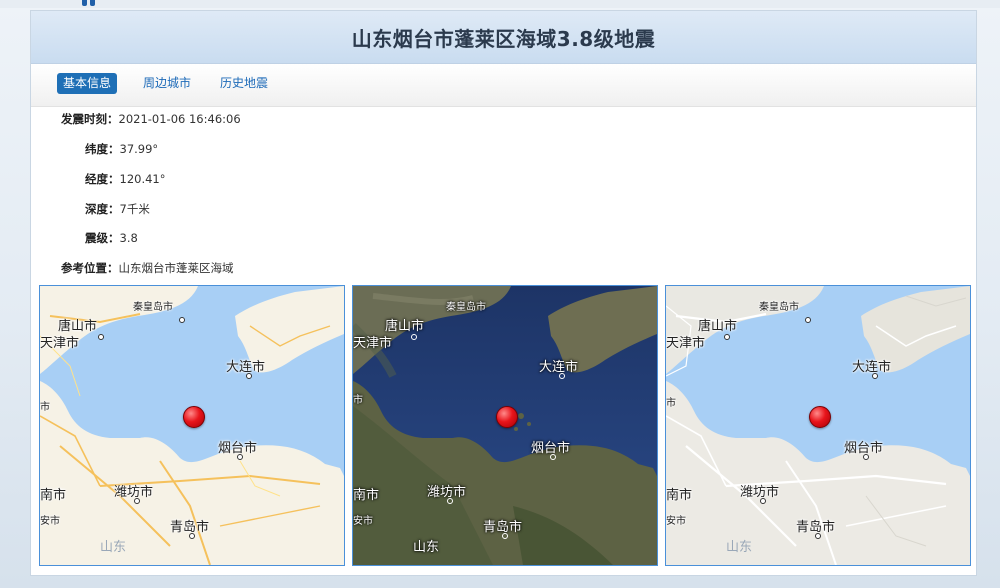 The width and height of the screenshot is (1000, 588). I want to click on info-label: 纬度：, so click(102, 149).